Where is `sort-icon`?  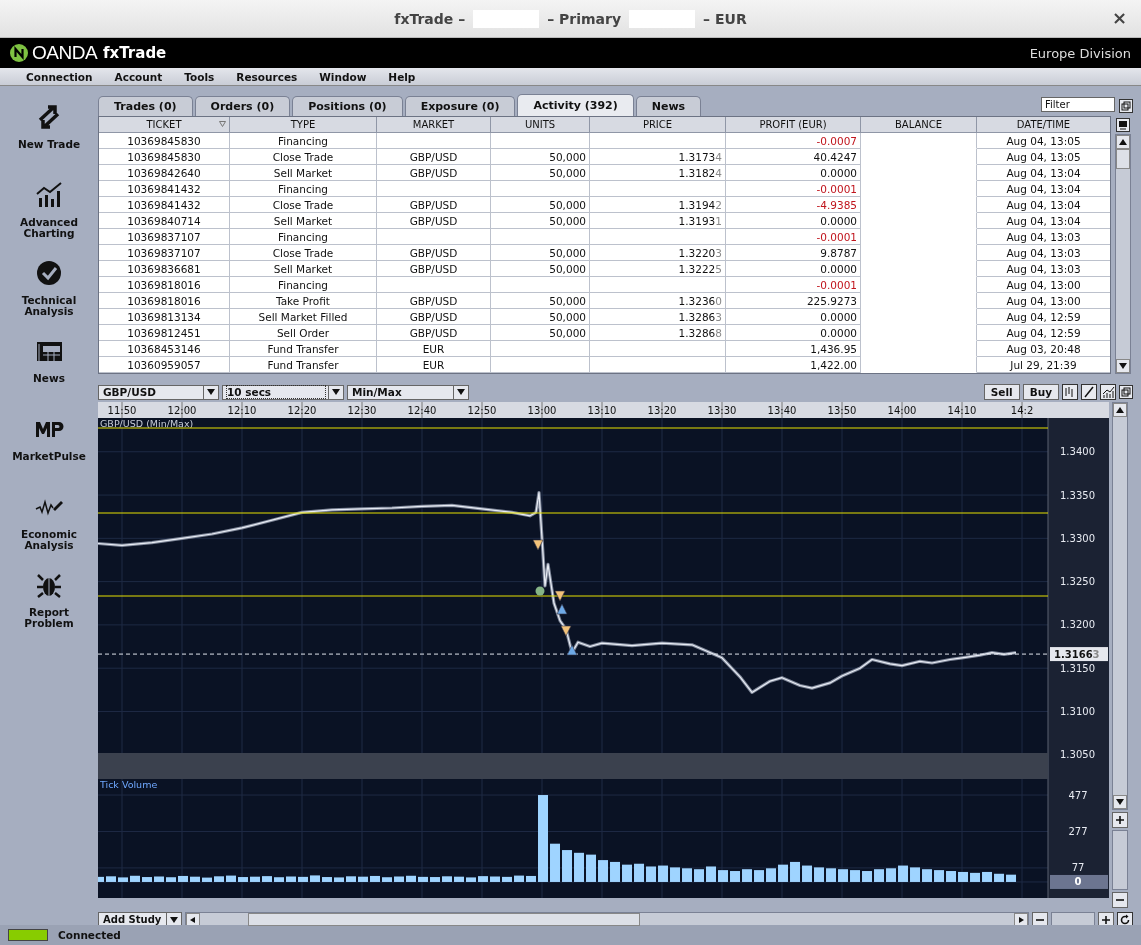 sort-icon is located at coordinates (222, 124).